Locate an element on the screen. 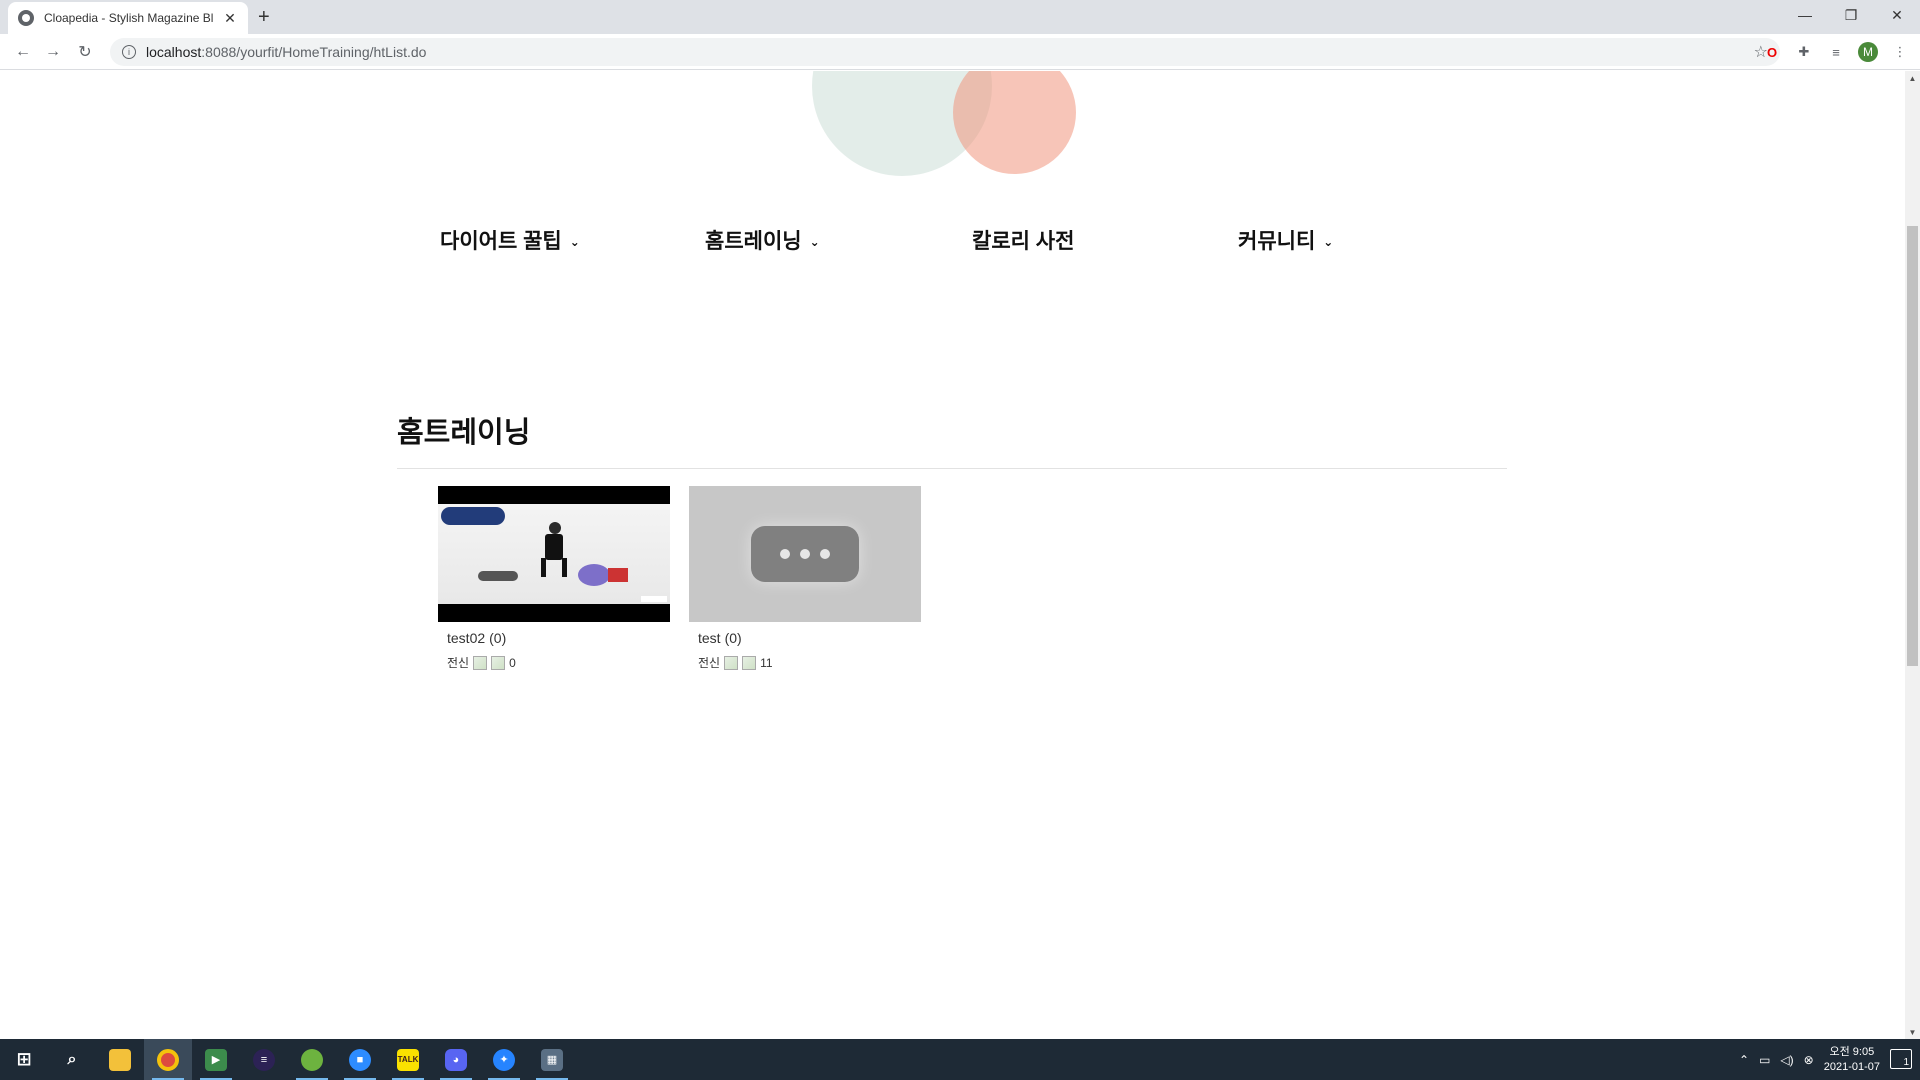  trainer-figure is located at coordinates (554, 549).